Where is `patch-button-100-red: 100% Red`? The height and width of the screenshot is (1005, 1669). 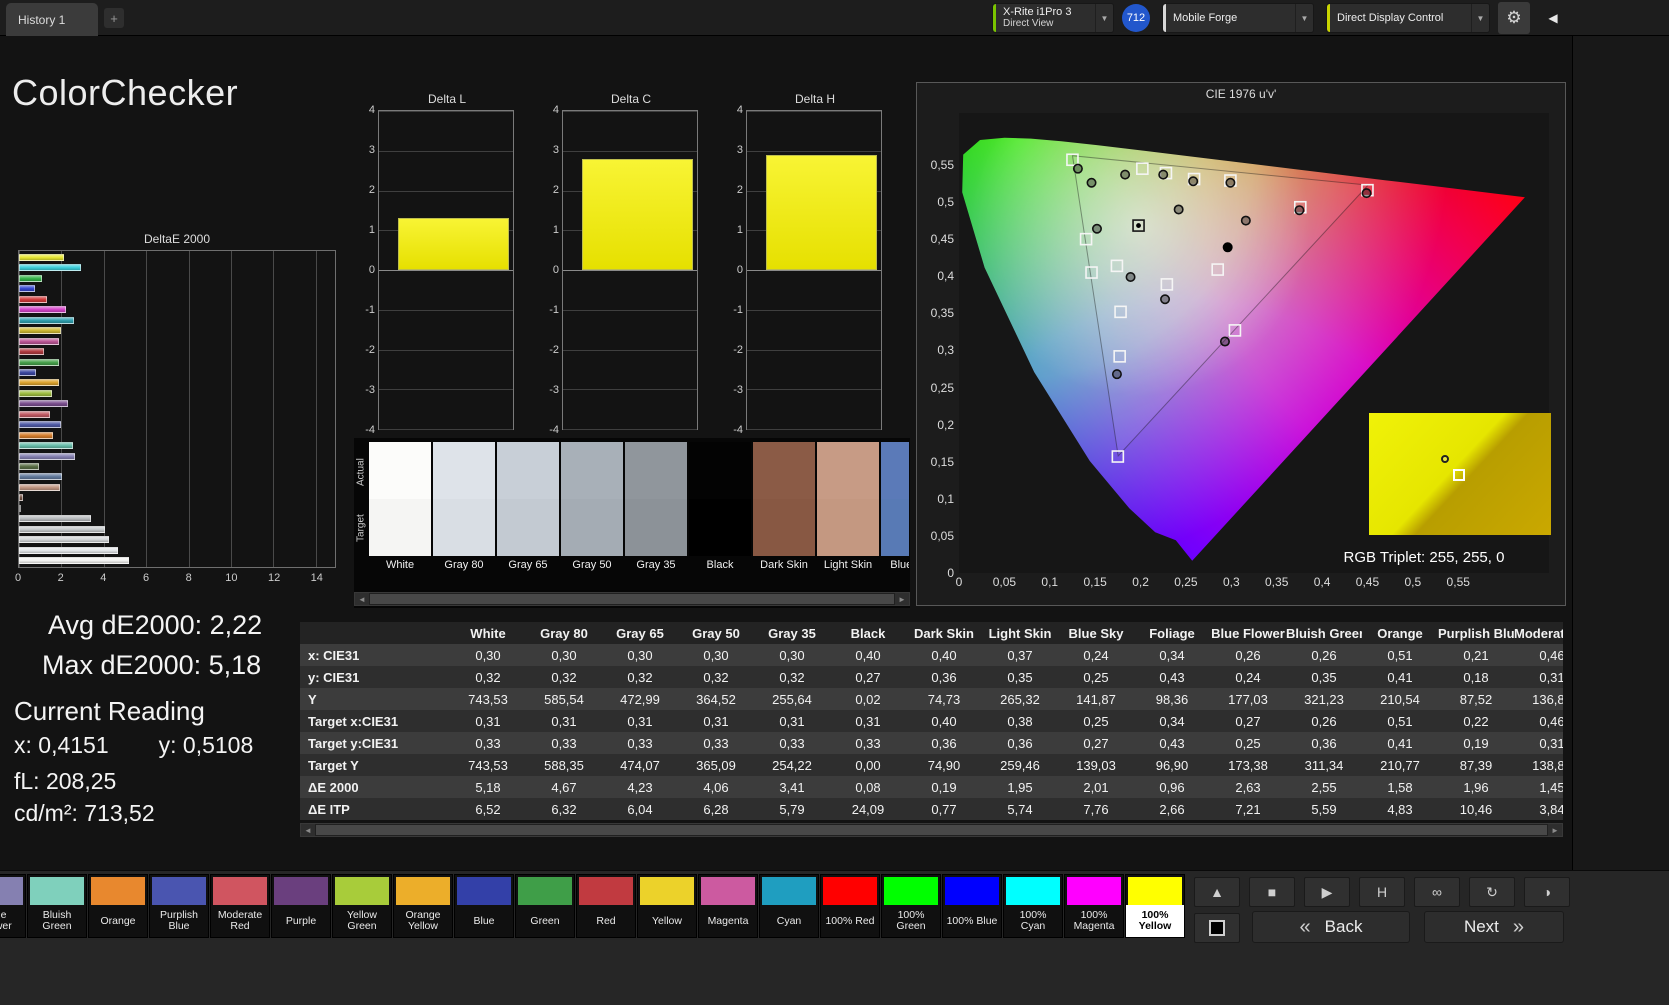 patch-button-100-red: 100% Red is located at coordinates (850, 906).